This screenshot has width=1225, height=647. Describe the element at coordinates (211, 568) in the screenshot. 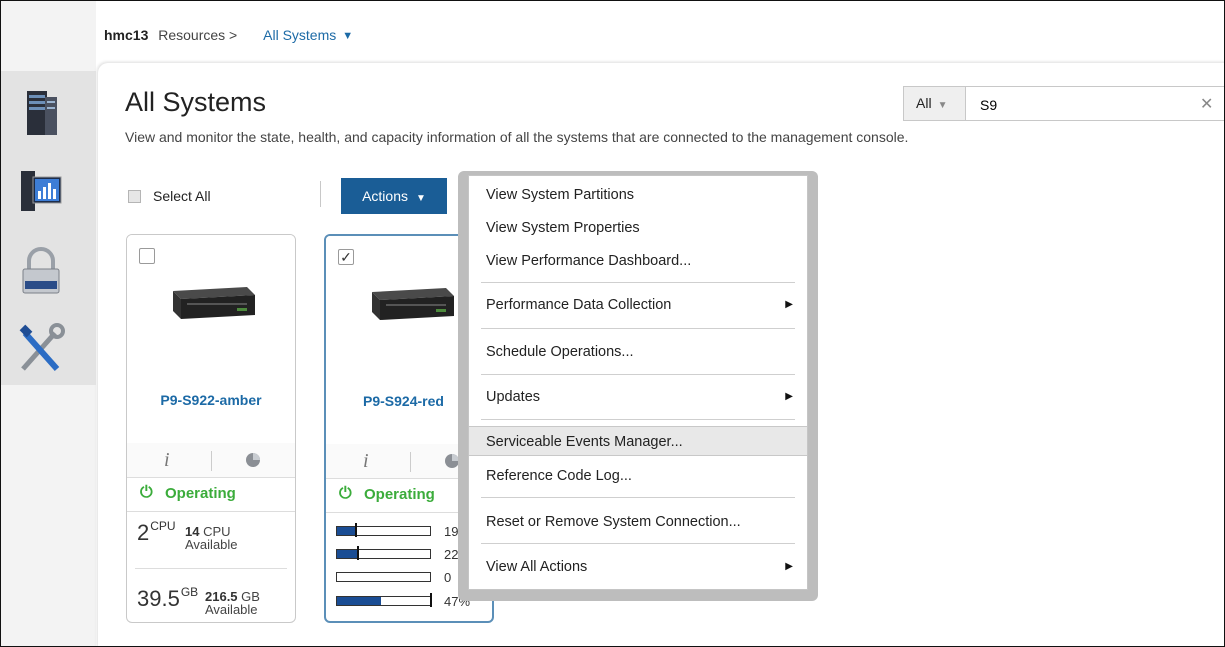

I see `card-divider` at that location.